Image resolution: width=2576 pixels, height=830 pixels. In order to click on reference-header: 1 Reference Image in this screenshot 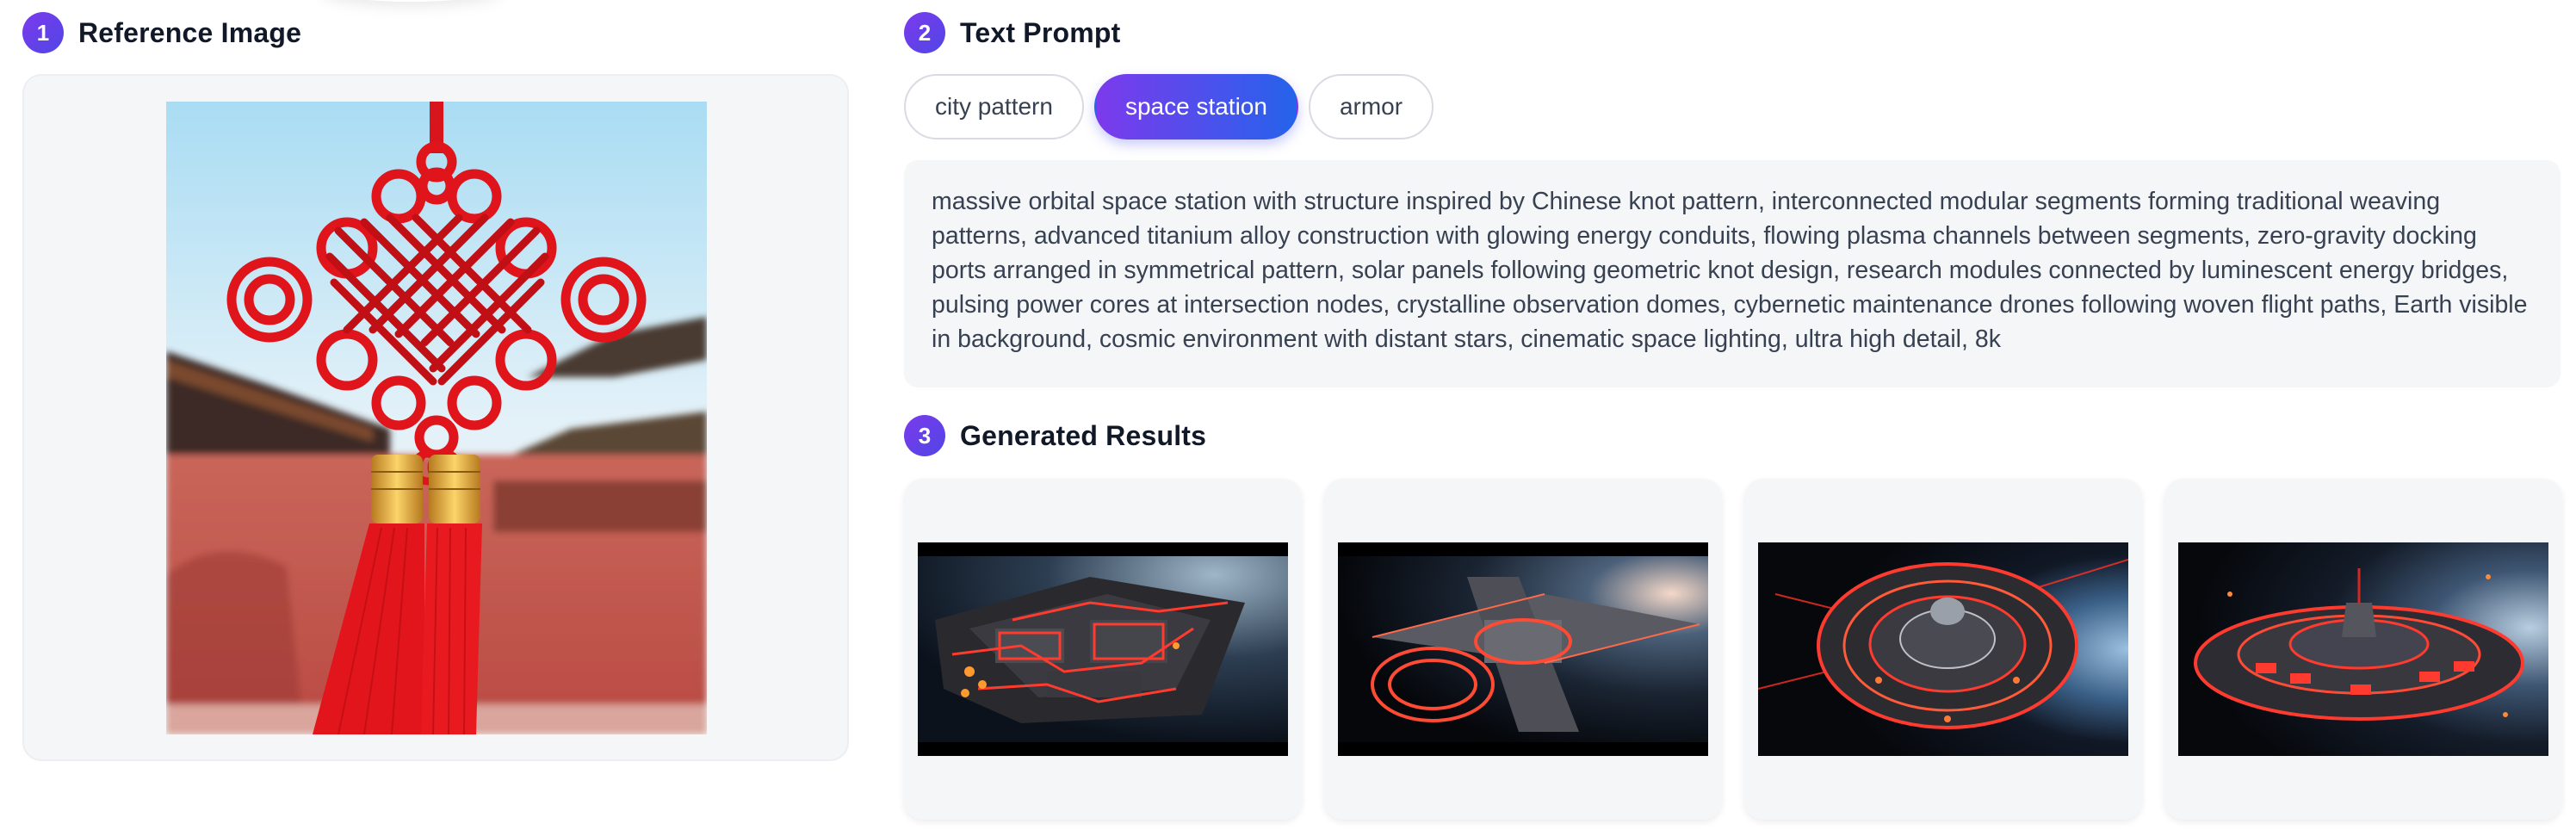, I will do `click(161, 33)`.